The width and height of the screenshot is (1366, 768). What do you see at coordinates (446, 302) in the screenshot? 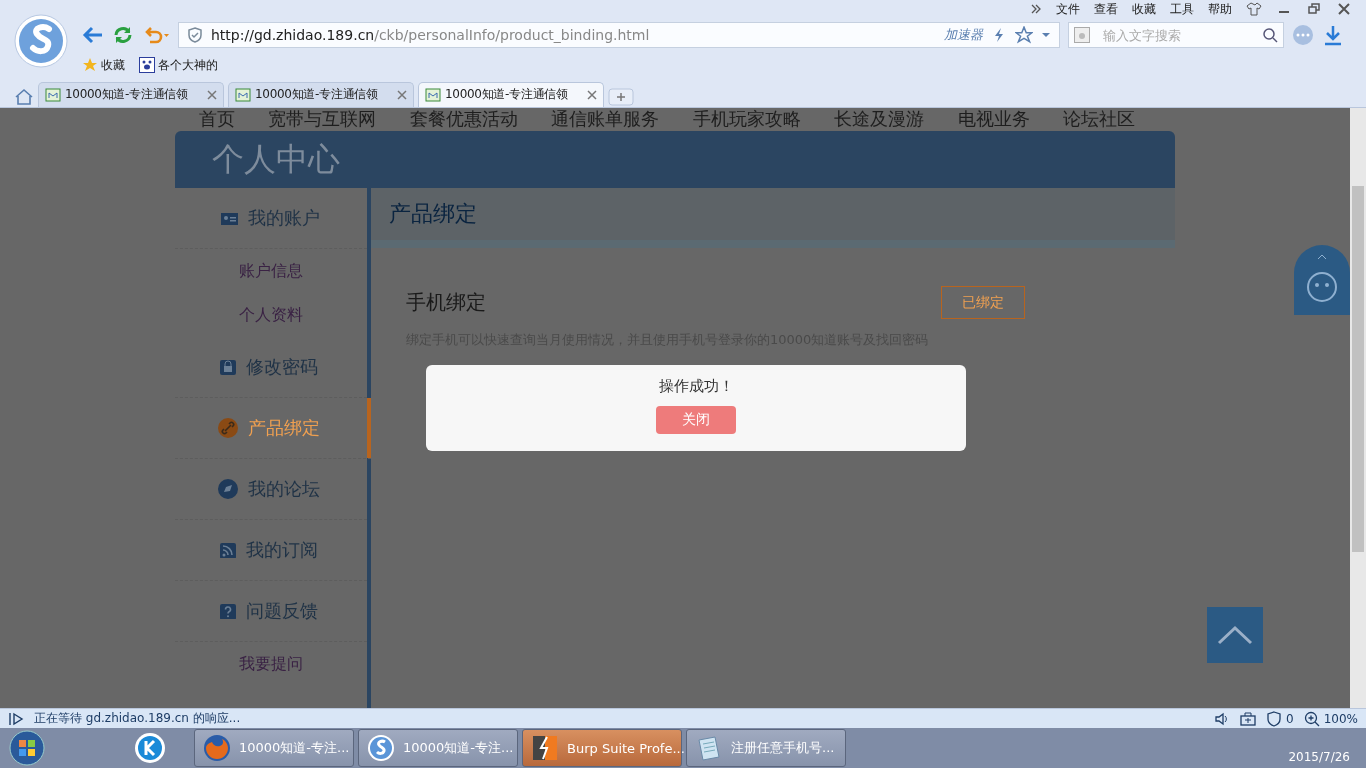
I see `card-title: 手机绑定` at bounding box center [446, 302].